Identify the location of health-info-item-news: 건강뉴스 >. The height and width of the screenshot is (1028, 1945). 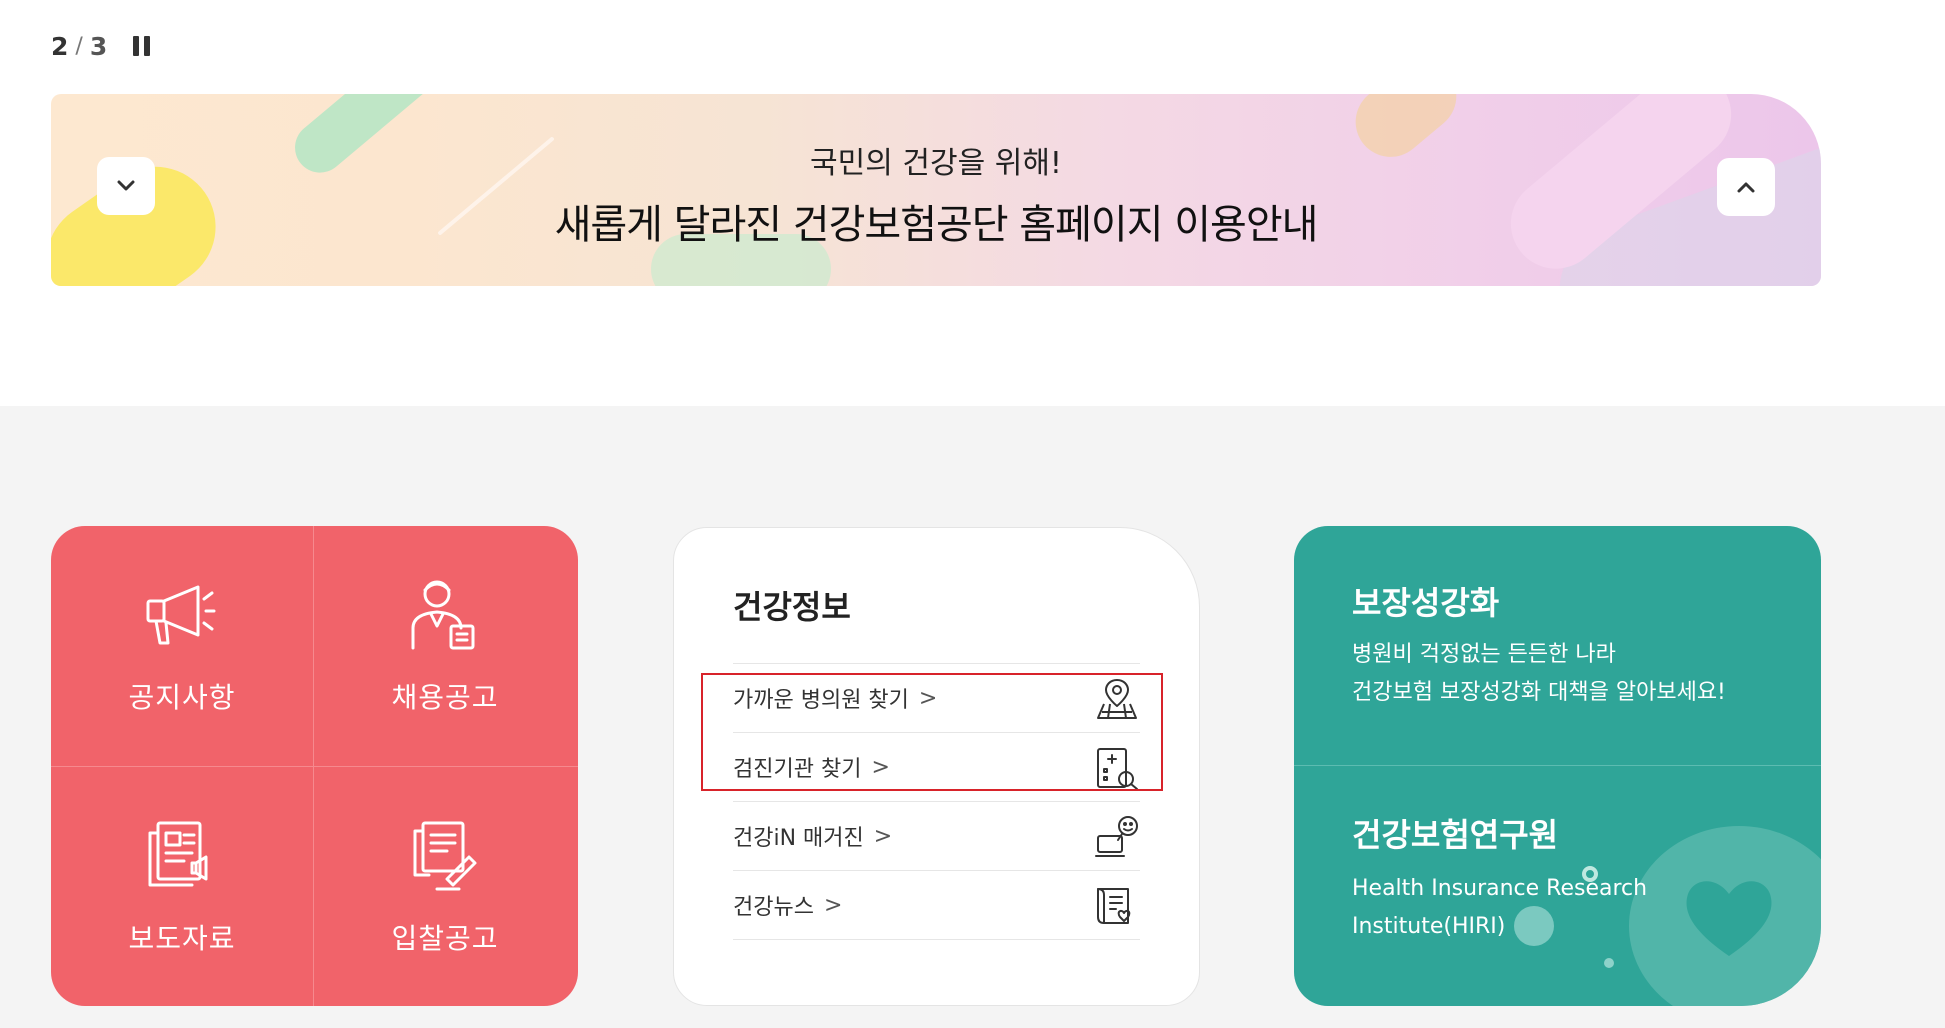
(936, 905).